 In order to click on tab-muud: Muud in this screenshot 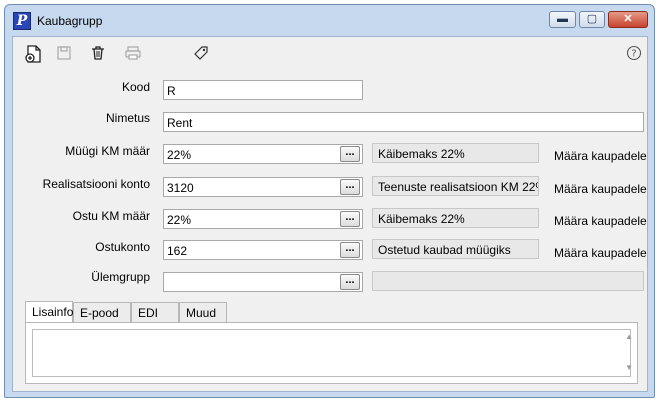, I will do `click(203, 312)`.